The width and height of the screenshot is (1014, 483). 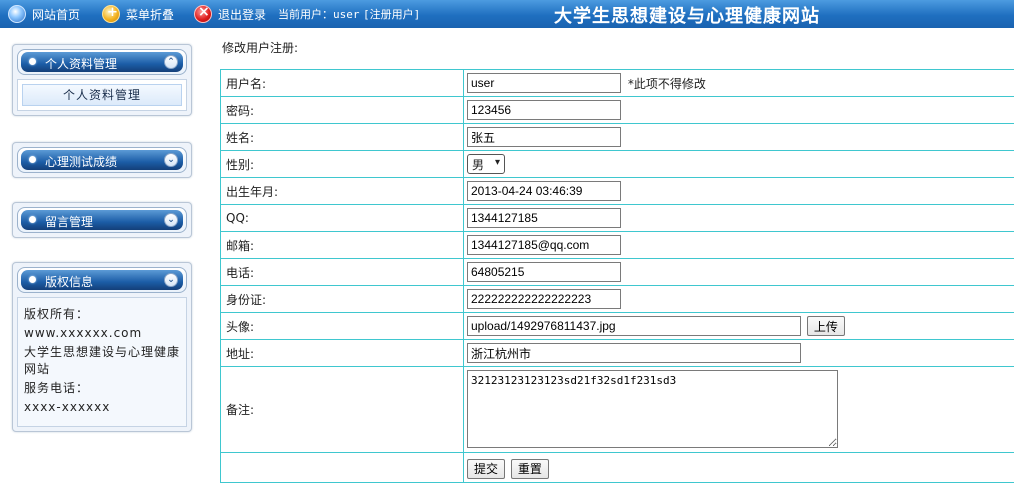 I want to click on remark-label: 备注:, so click(x=342, y=410).